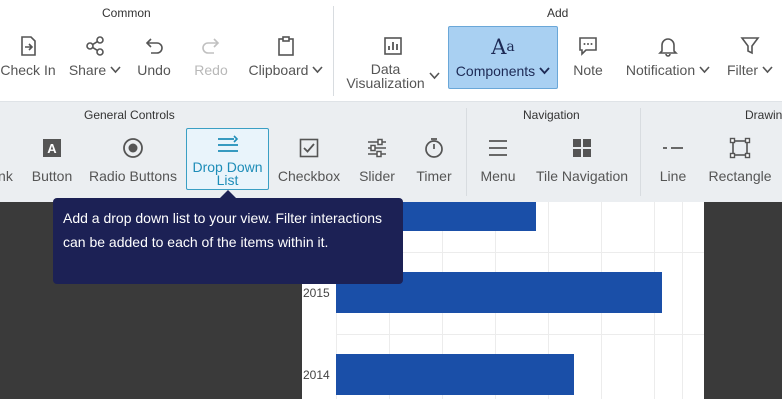 The image size is (782, 399). Describe the element at coordinates (668, 46) in the screenshot. I see `bell-icon` at that location.